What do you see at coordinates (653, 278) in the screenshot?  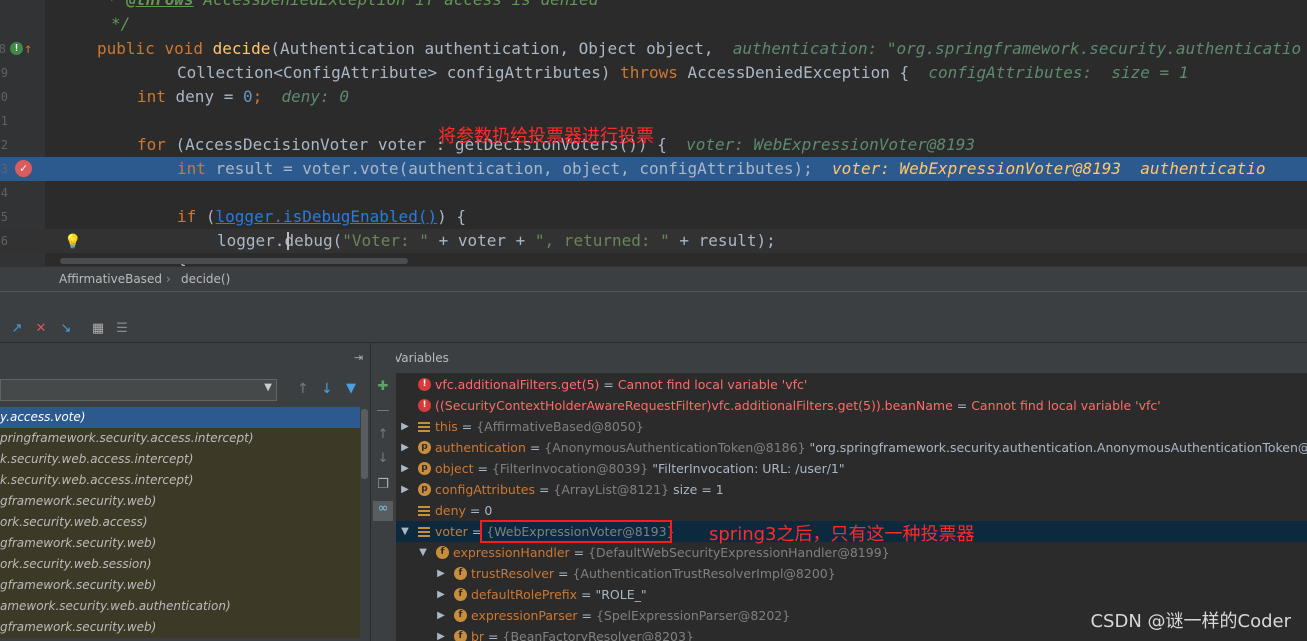 I see `breadcrumb: AffirmativeBased › decide()` at bounding box center [653, 278].